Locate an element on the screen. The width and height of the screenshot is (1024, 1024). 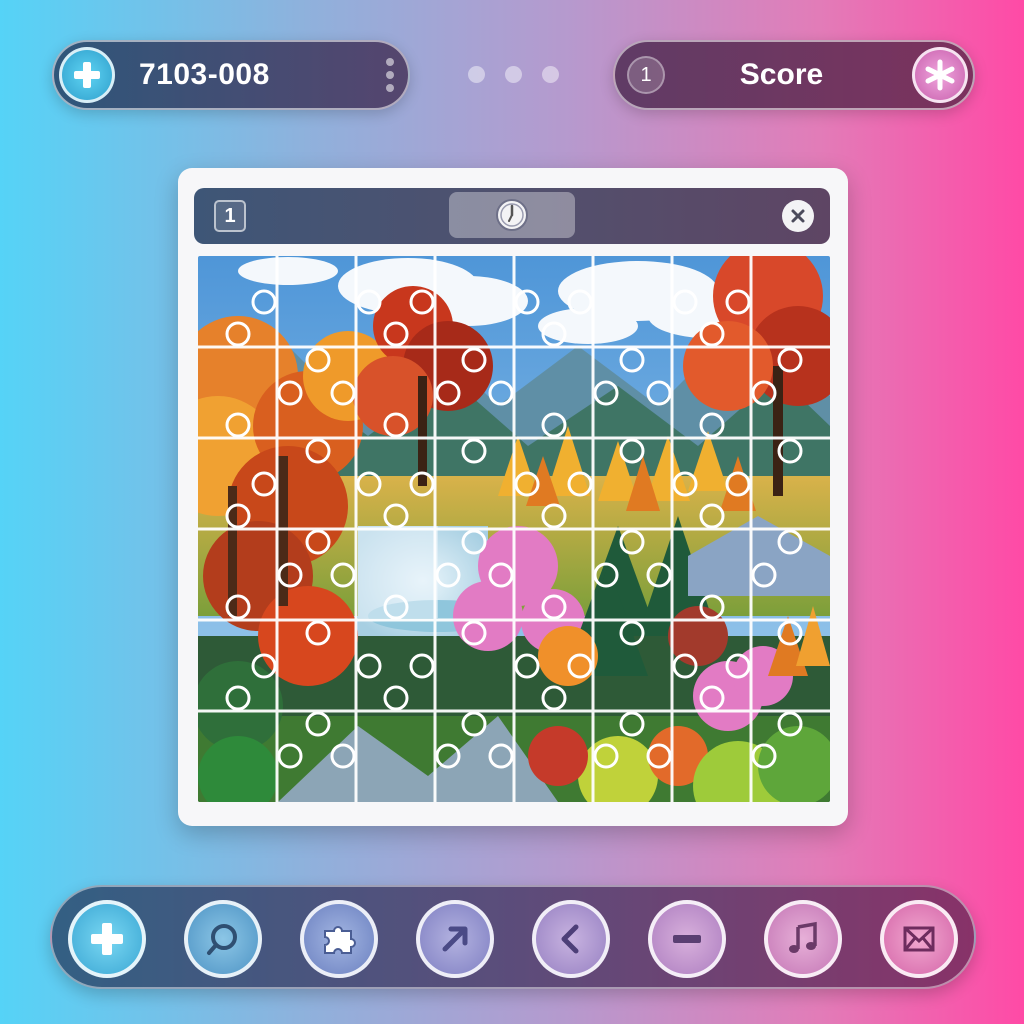
magnifier-icon is located at coordinates (222, 939).